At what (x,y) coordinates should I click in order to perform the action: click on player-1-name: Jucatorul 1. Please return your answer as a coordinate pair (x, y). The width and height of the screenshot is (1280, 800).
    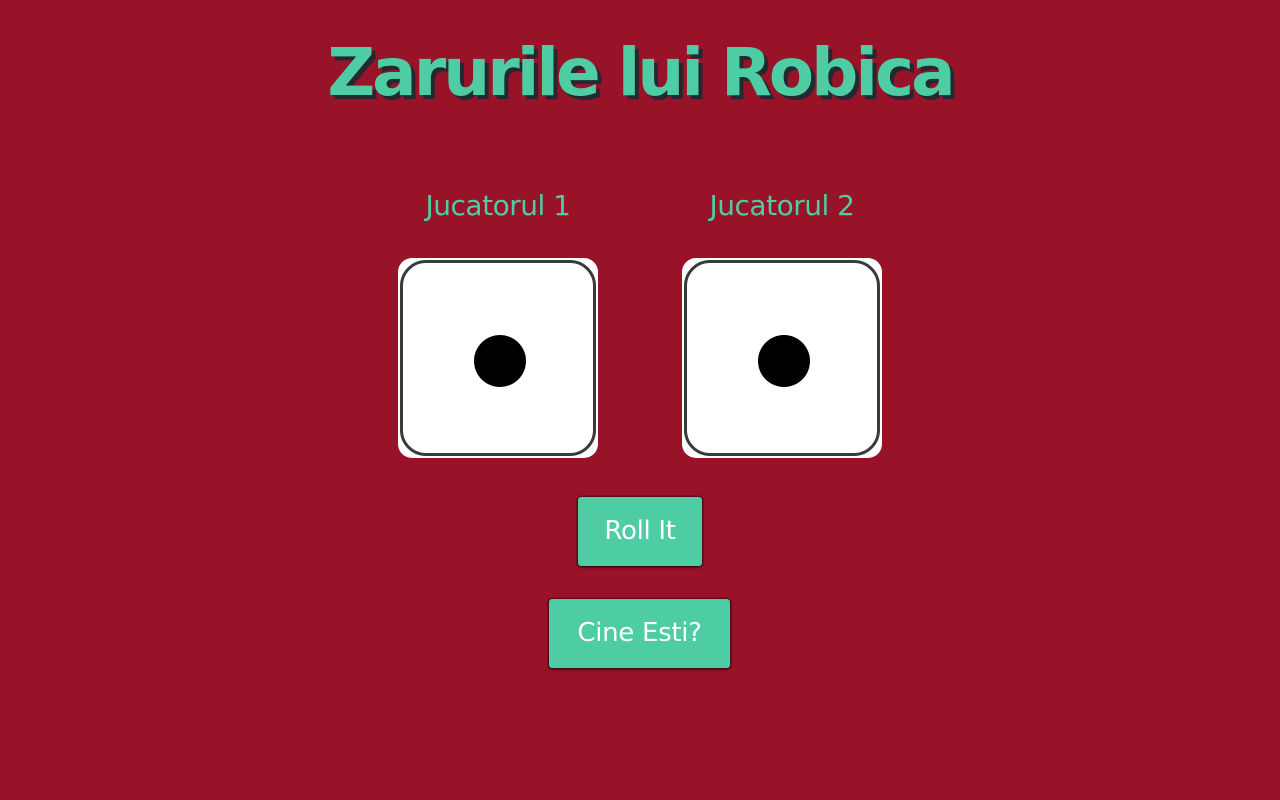
    Looking at the image, I should click on (498, 205).